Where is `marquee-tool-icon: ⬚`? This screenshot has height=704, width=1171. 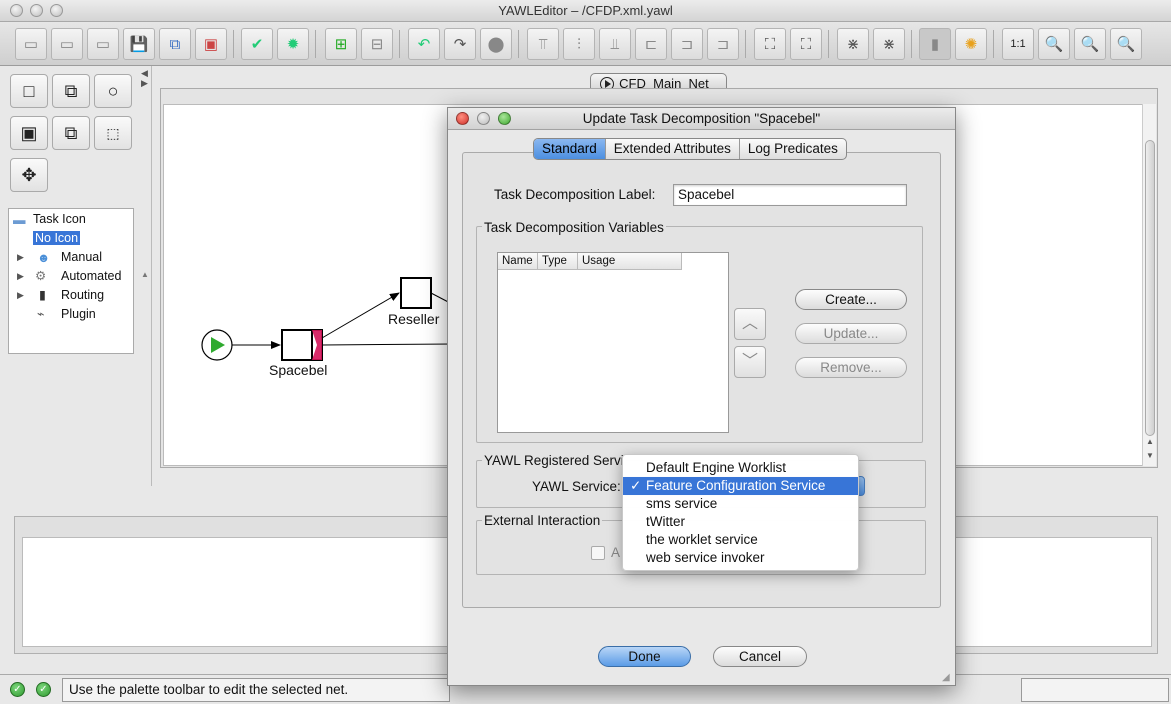
marquee-tool-icon: ⬚ is located at coordinates (113, 133).